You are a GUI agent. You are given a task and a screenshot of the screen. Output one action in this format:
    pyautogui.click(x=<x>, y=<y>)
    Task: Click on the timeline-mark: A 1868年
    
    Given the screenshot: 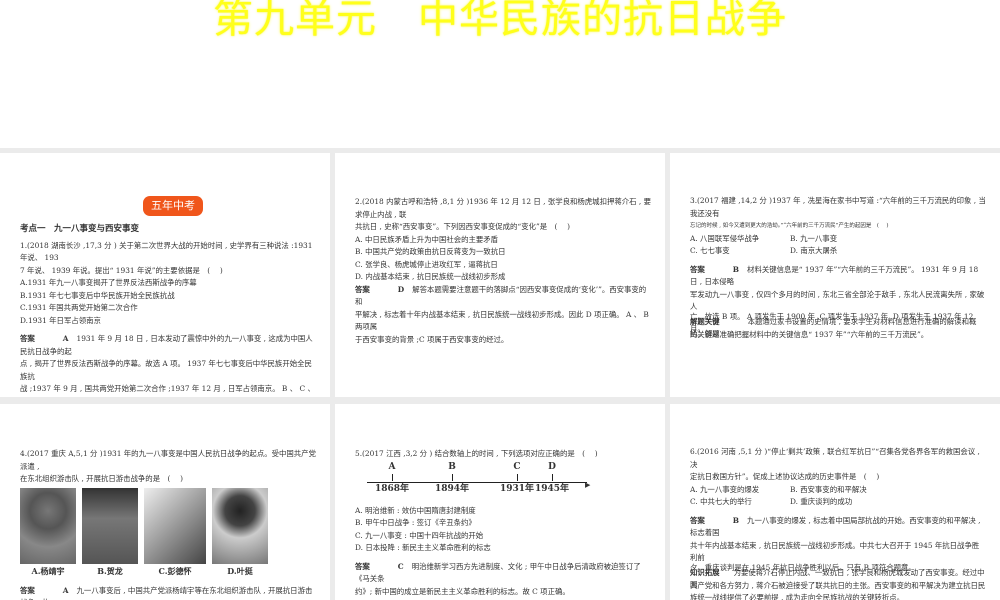 What is the action you would take?
    pyautogui.click(x=392, y=478)
    